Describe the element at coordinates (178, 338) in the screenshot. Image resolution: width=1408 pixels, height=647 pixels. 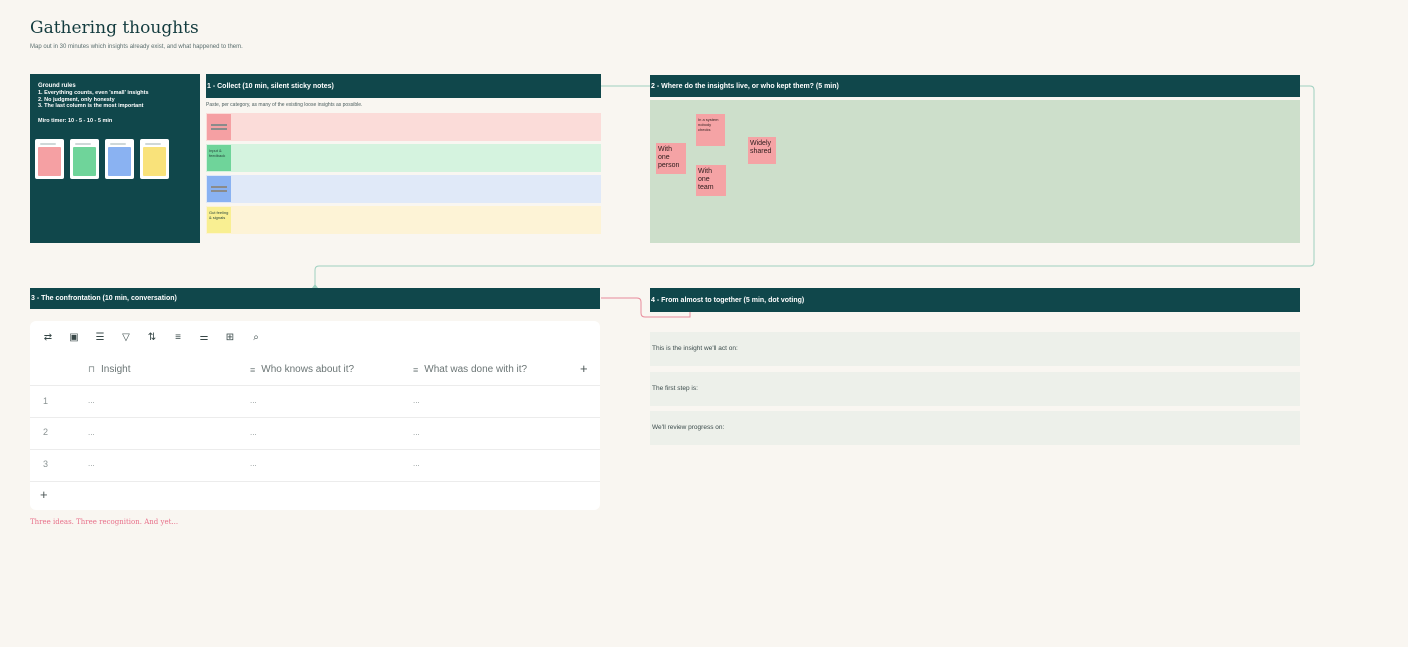
I see `list-icon: ≡` at that location.